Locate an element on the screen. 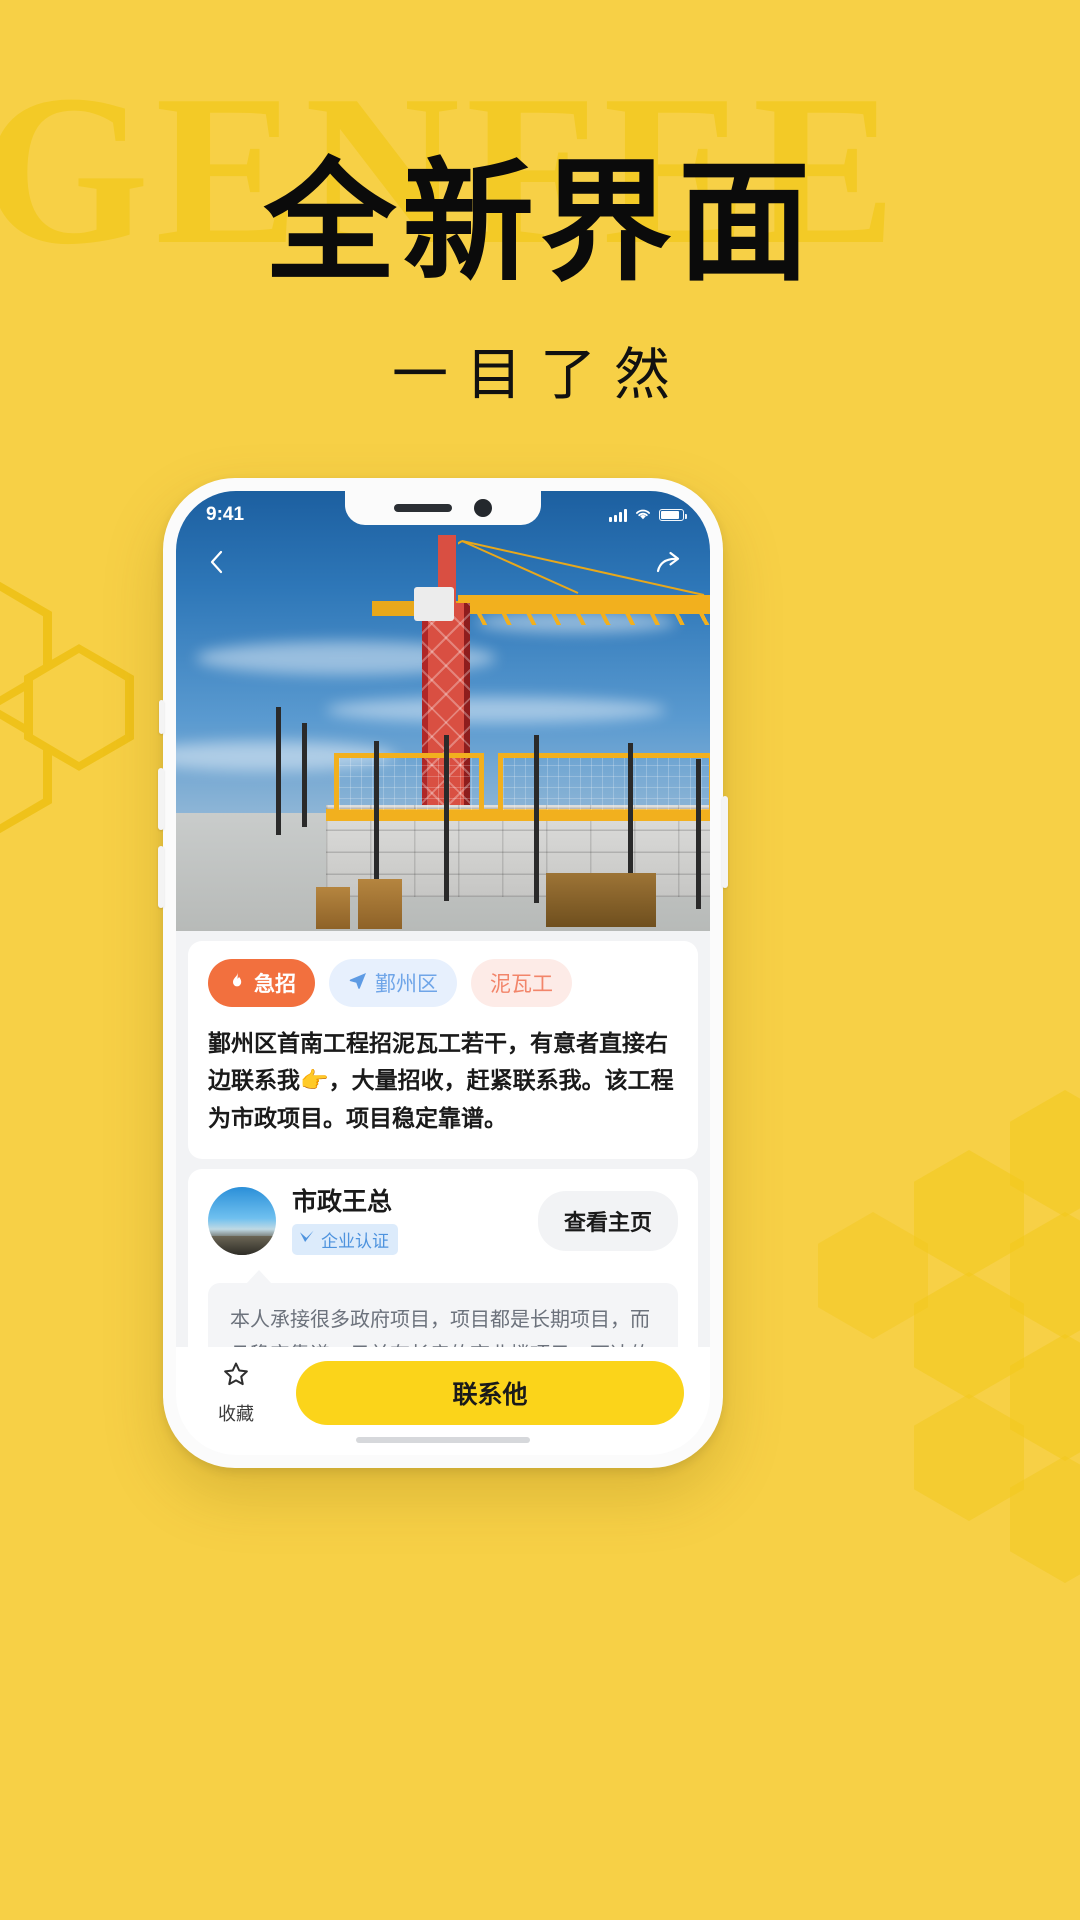 Image resolution: width=1080 pixels, height=1920 pixels. page-subtitle: 一目了然 is located at coordinates (540, 375).